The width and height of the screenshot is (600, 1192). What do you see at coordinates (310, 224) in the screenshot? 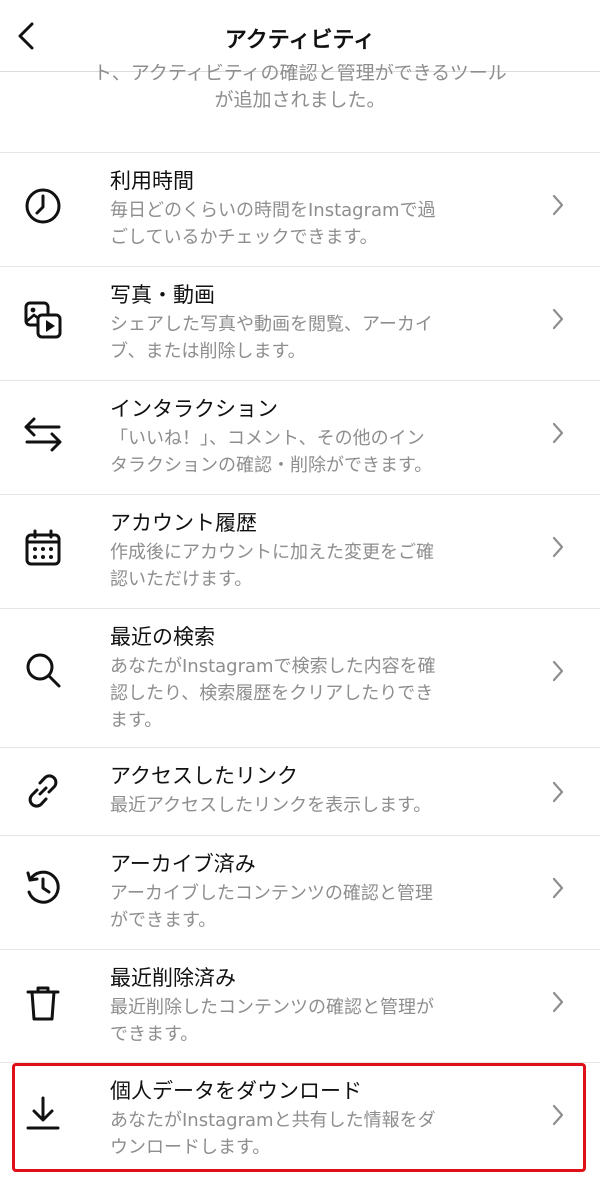
I see `menu-item-description: 毎日どのくらいの時間をInstagramで過 ごしているかチェックできます。` at bounding box center [310, 224].